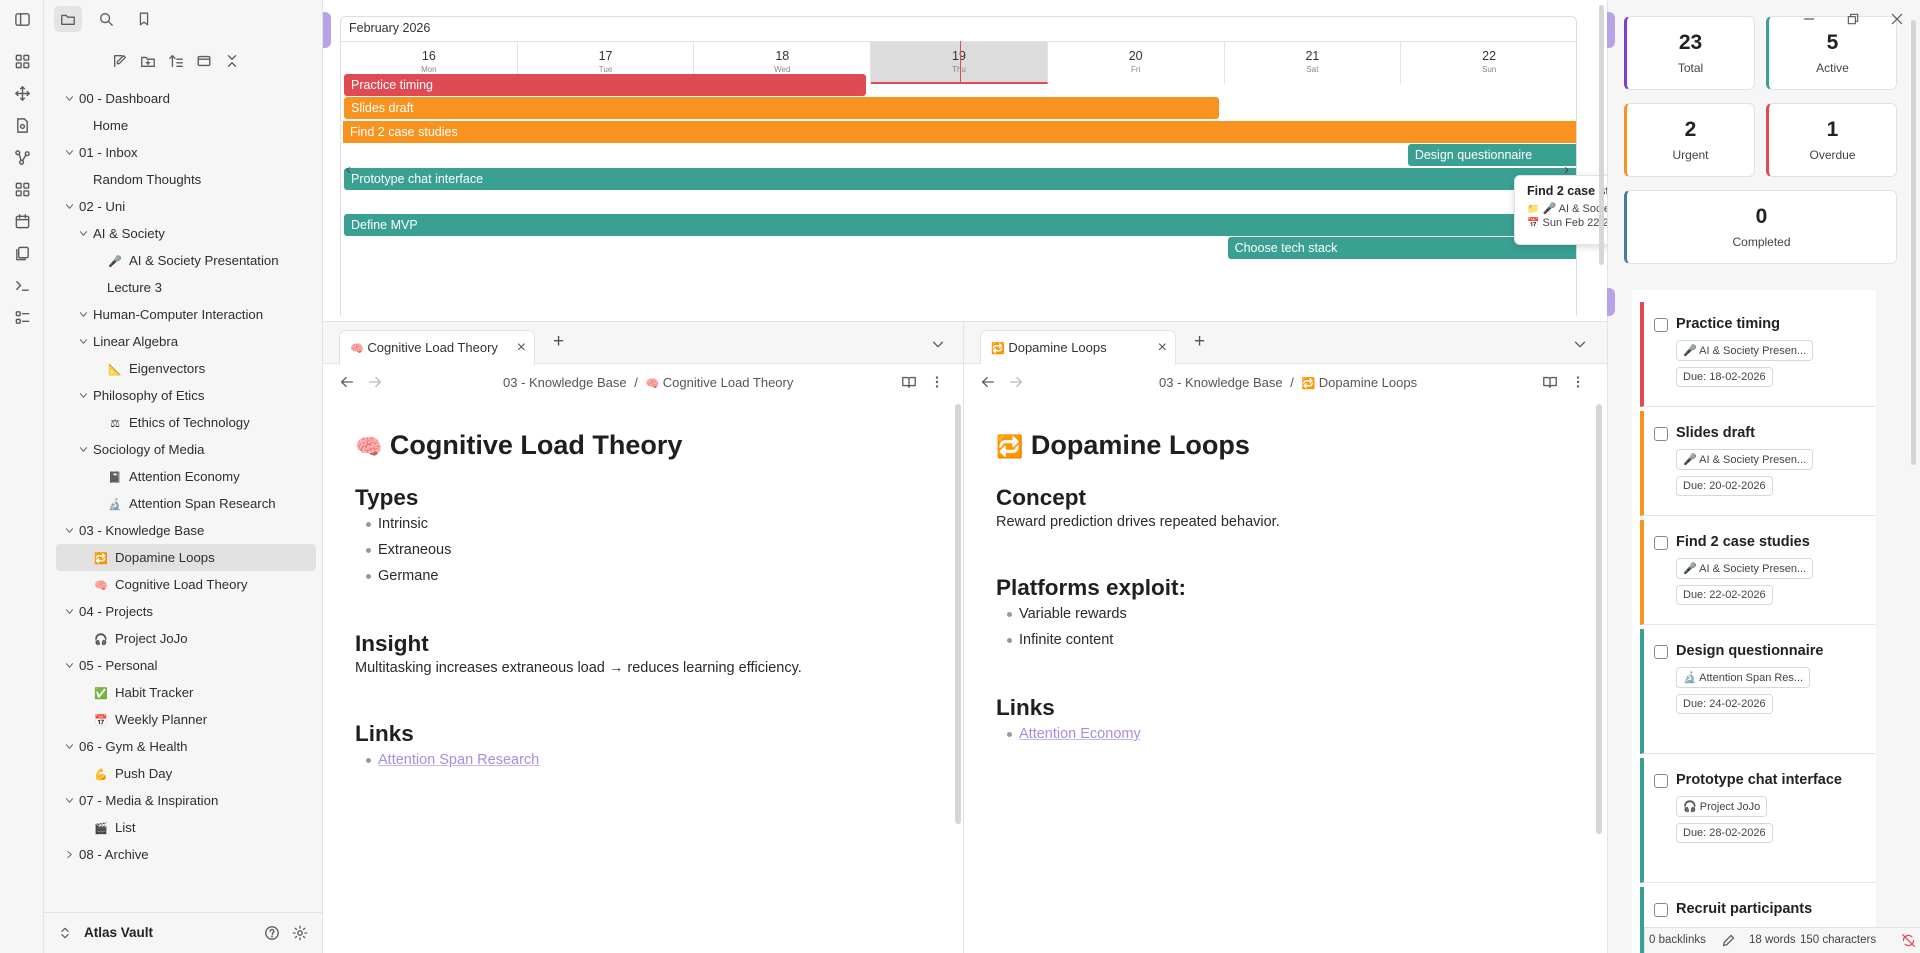 Image resolution: width=1920 pixels, height=953 pixels. I want to click on auto-reveal-icon, so click(204, 61).